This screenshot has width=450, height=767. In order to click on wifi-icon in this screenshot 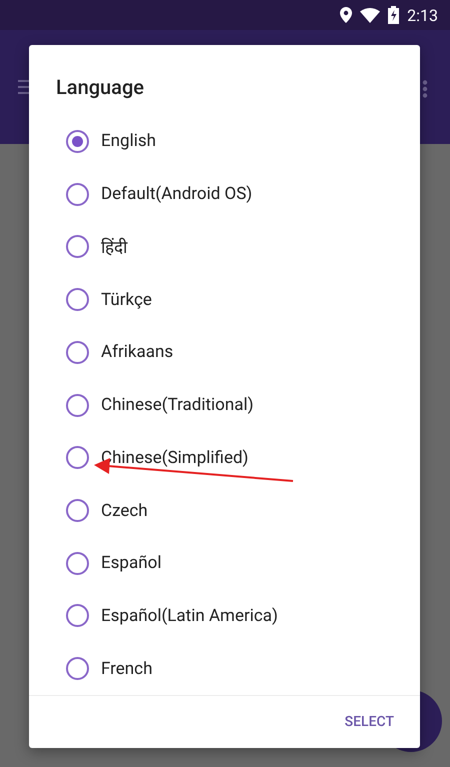, I will do `click(370, 15)`.